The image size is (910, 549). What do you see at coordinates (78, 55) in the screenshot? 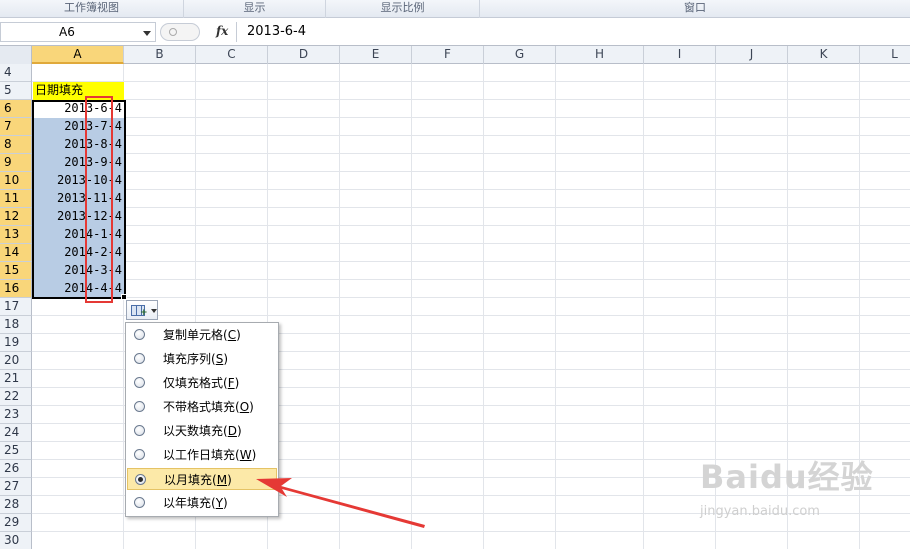
I see `column-header-a: A` at bounding box center [78, 55].